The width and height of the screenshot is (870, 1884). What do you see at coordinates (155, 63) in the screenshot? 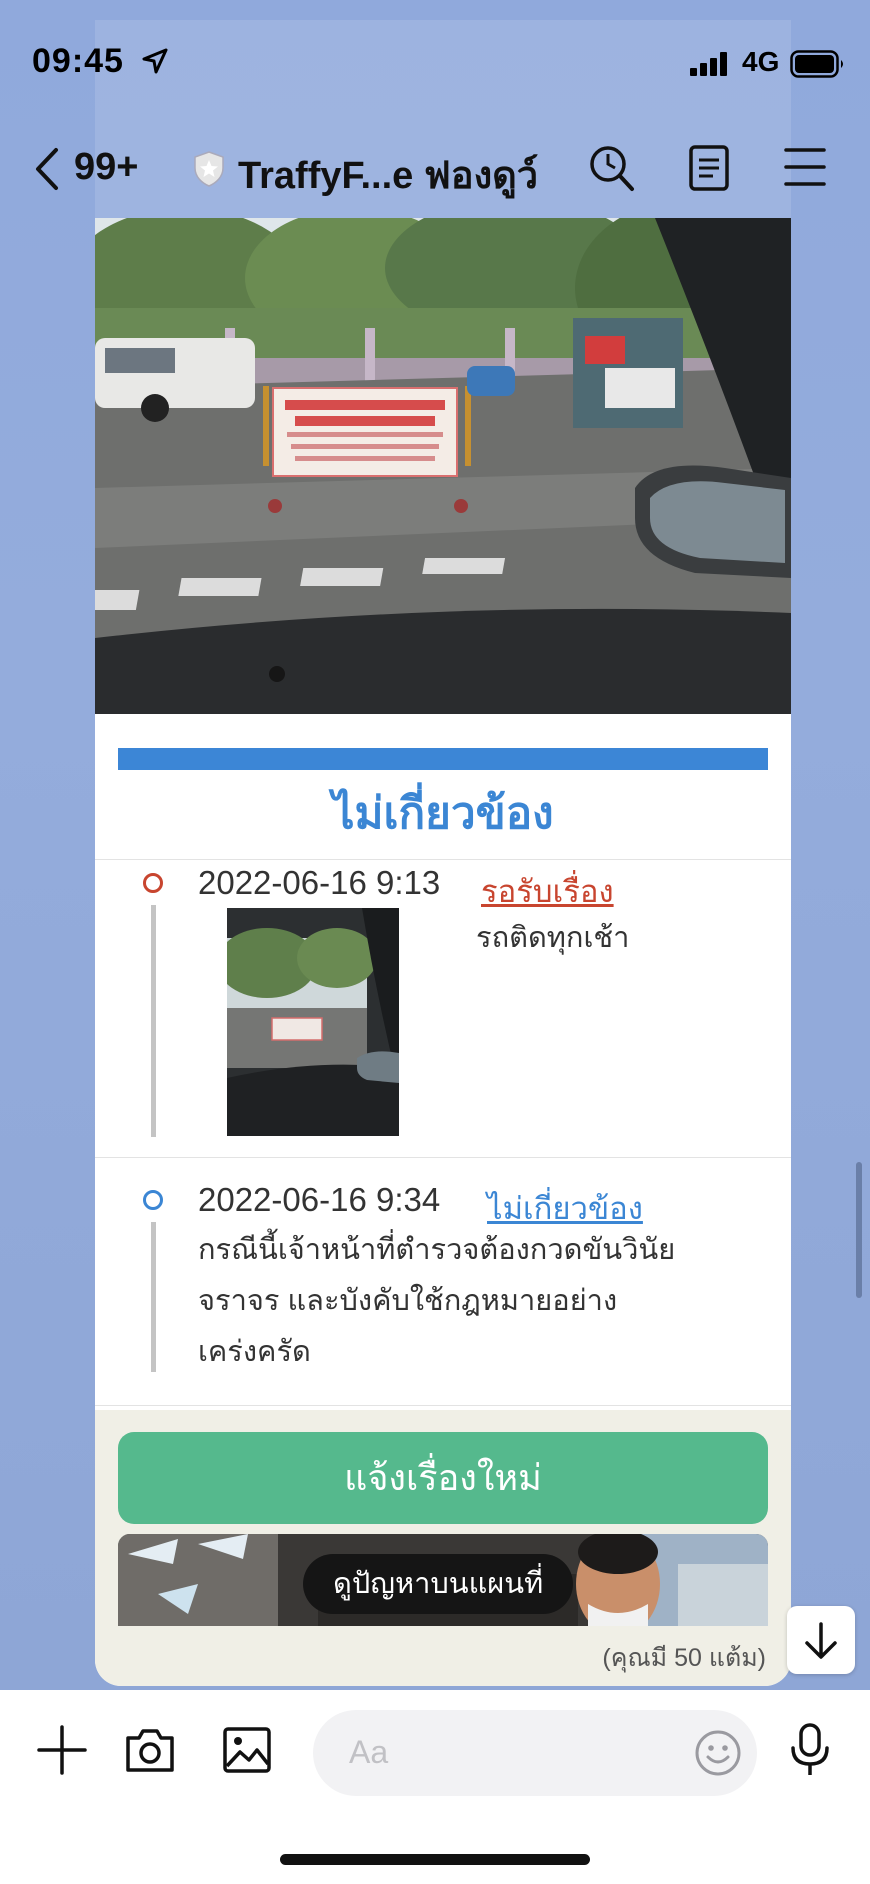
I see `location-arrow-icon` at bounding box center [155, 63].